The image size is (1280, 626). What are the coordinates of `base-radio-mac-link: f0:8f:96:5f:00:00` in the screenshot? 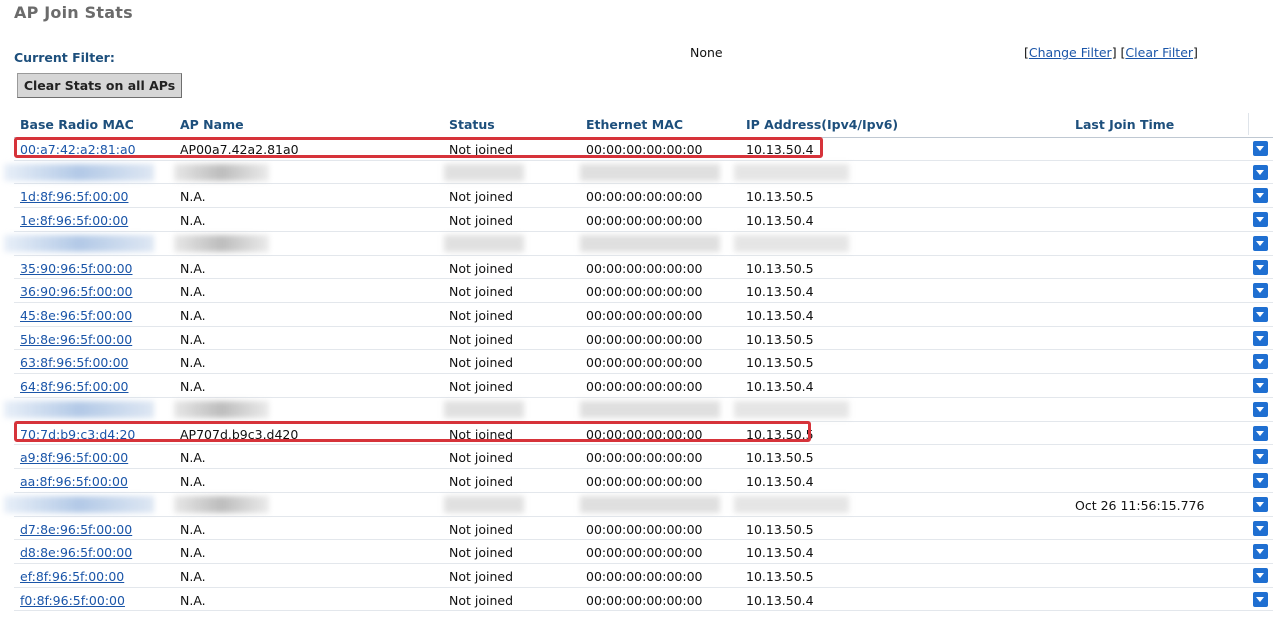 It's located at (72, 600).